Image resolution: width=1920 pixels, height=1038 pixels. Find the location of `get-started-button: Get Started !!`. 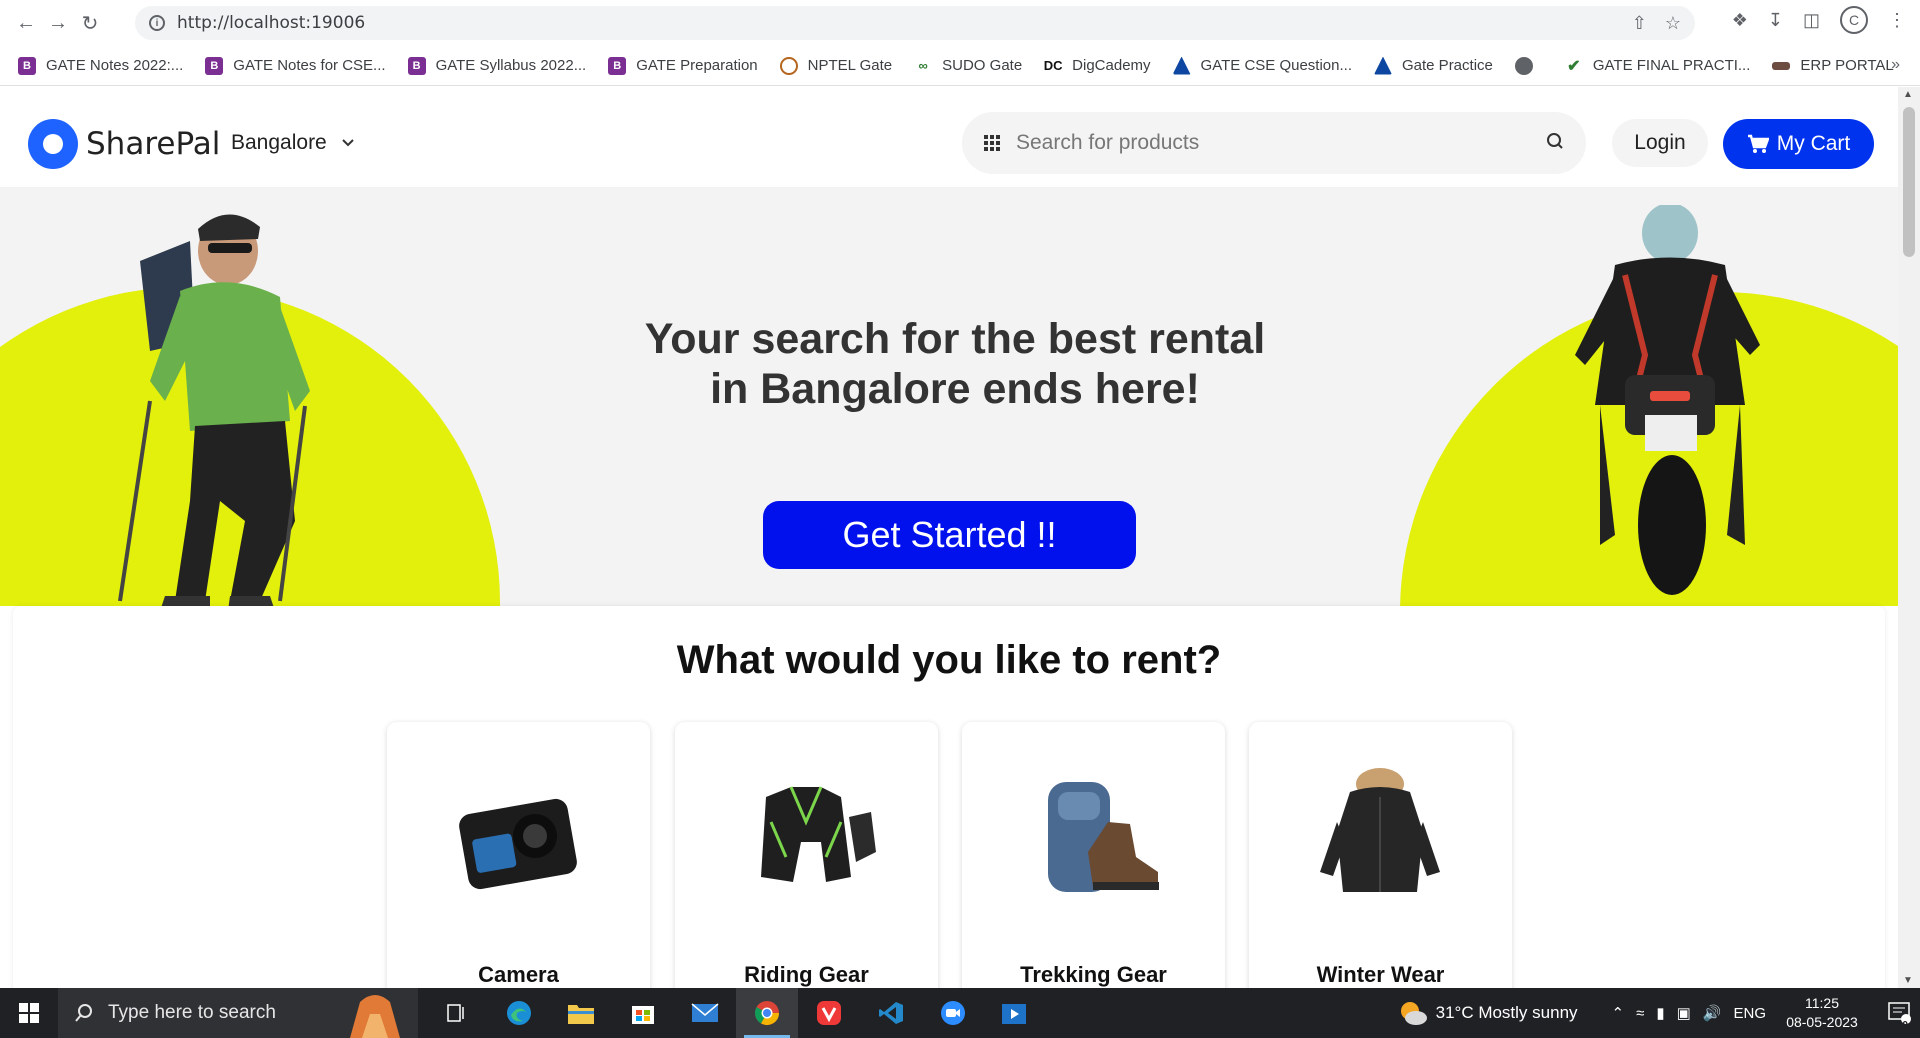

get-started-button: Get Started !! is located at coordinates (949, 535).